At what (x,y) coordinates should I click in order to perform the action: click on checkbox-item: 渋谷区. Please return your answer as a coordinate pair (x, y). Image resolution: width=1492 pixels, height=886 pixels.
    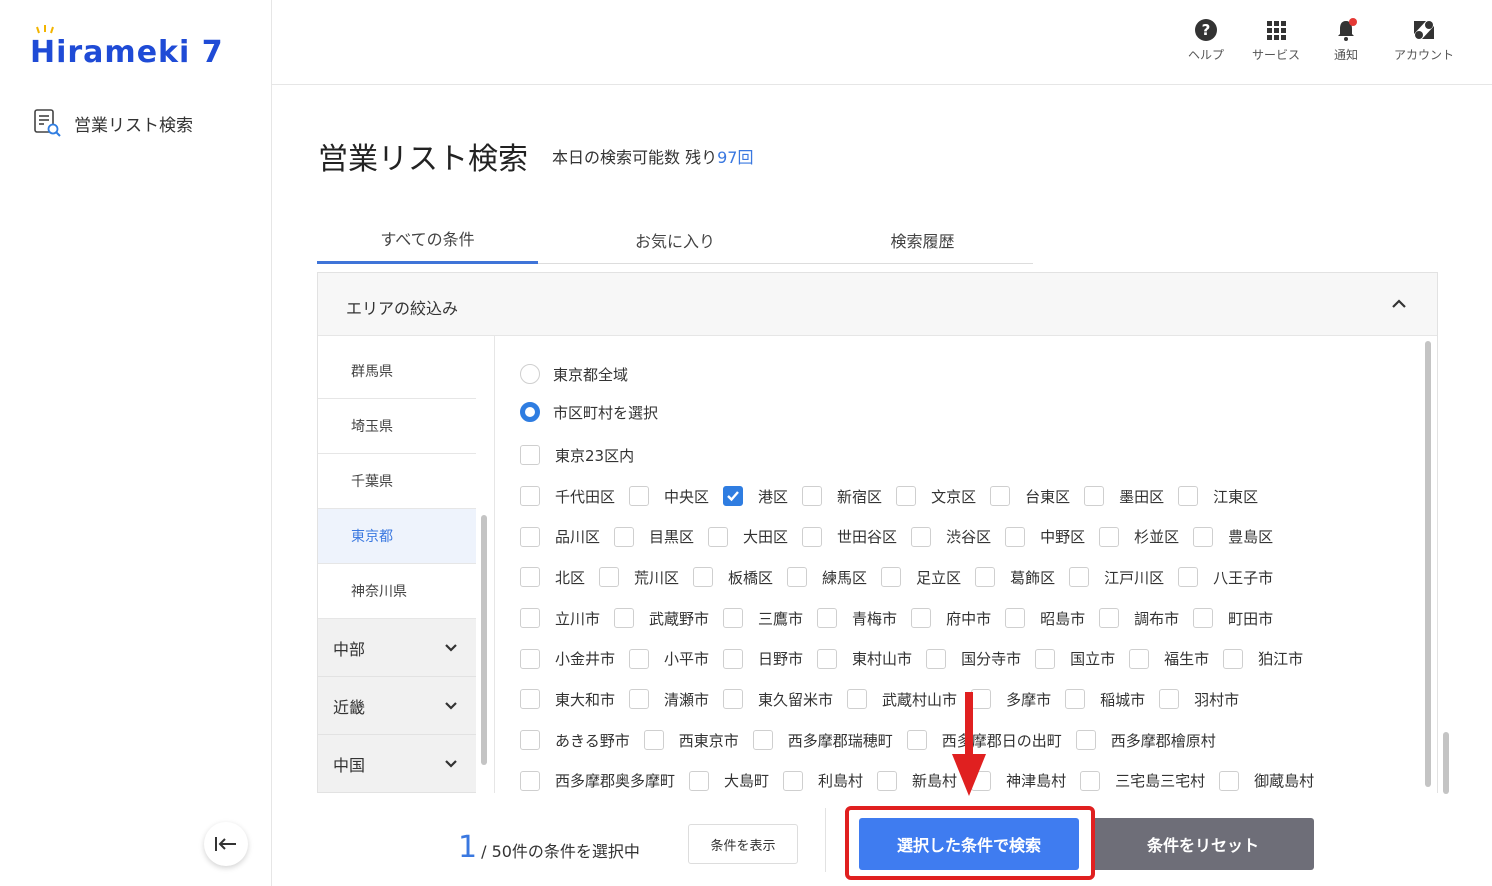
    Looking at the image, I should click on (951, 536).